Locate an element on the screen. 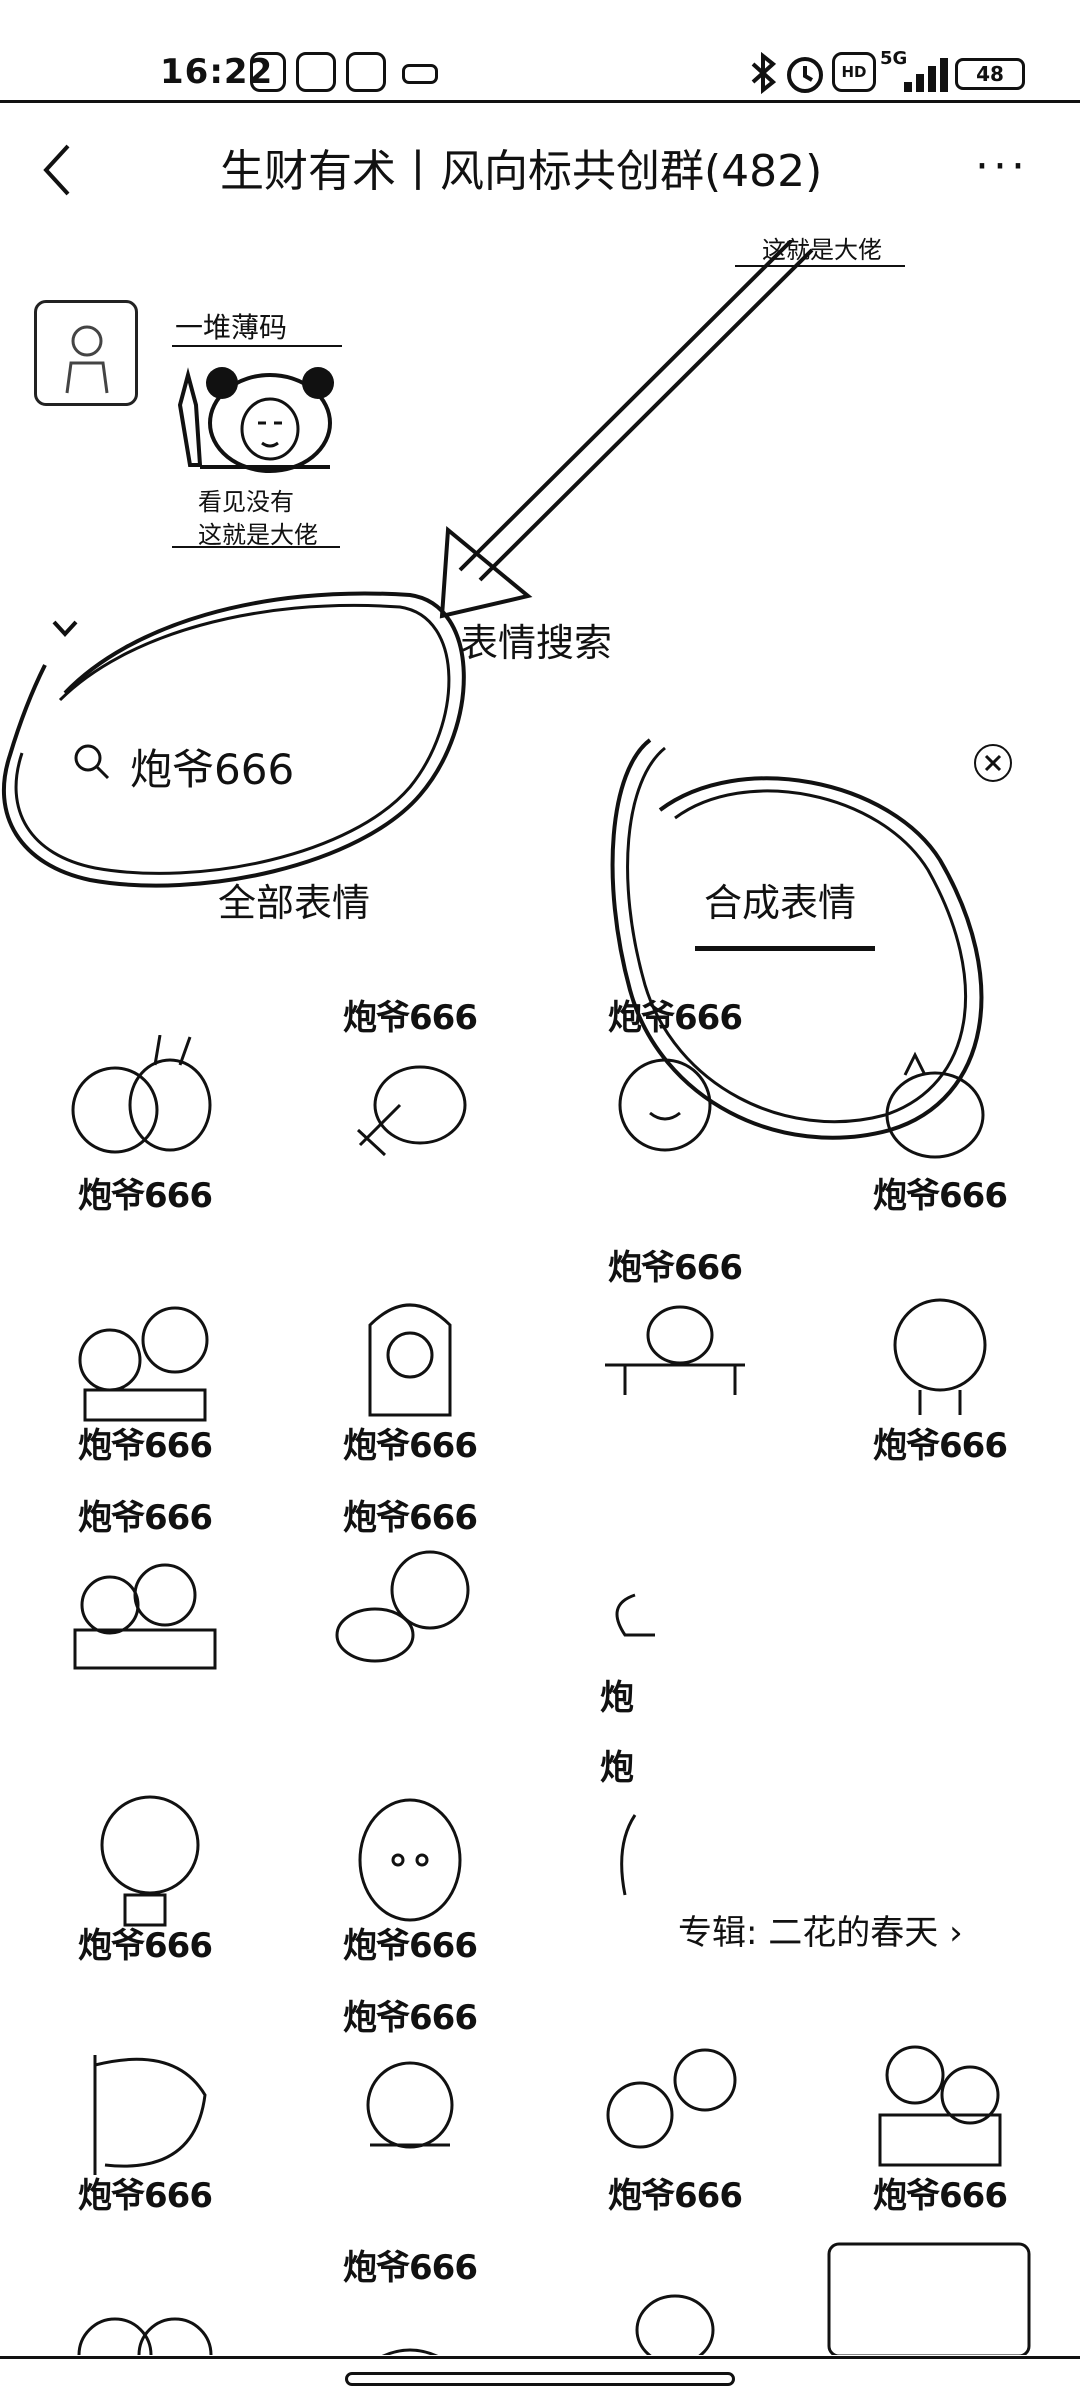  annotation-arrow is located at coordinates (626, 429).